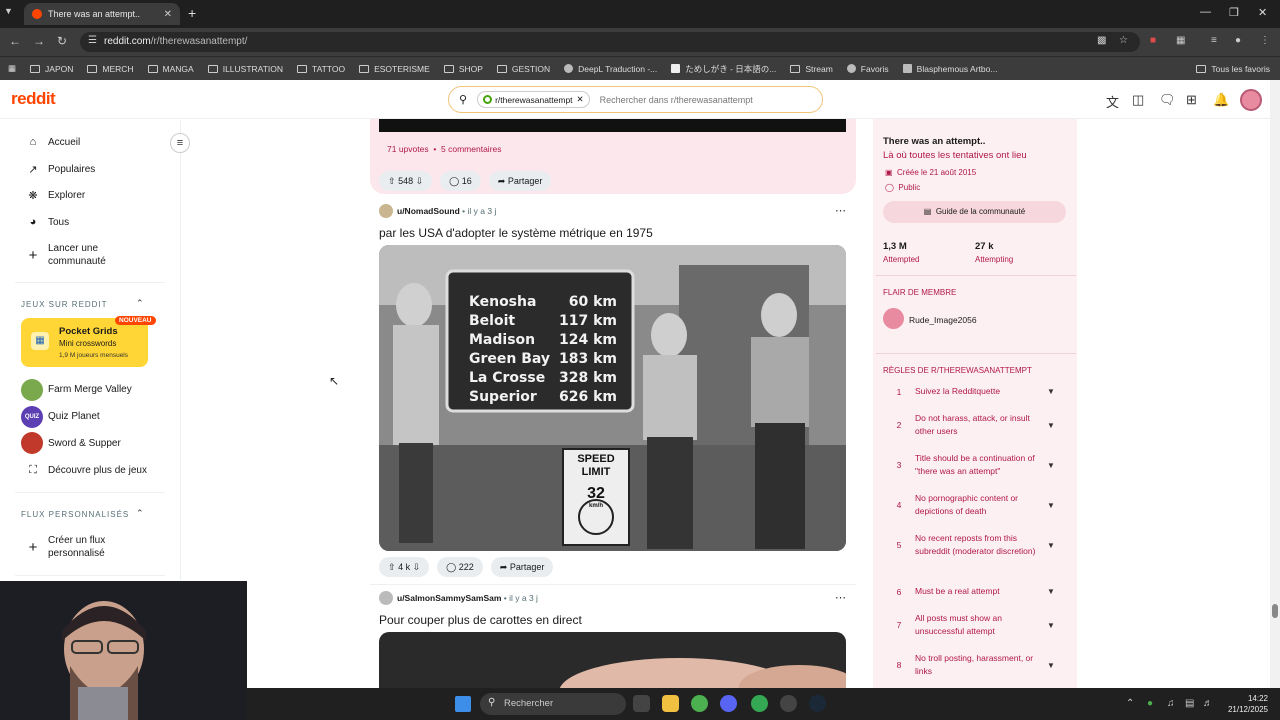  What do you see at coordinates (110, 69) in the screenshot?
I see `bookmark-merch: MERCH` at bounding box center [110, 69].